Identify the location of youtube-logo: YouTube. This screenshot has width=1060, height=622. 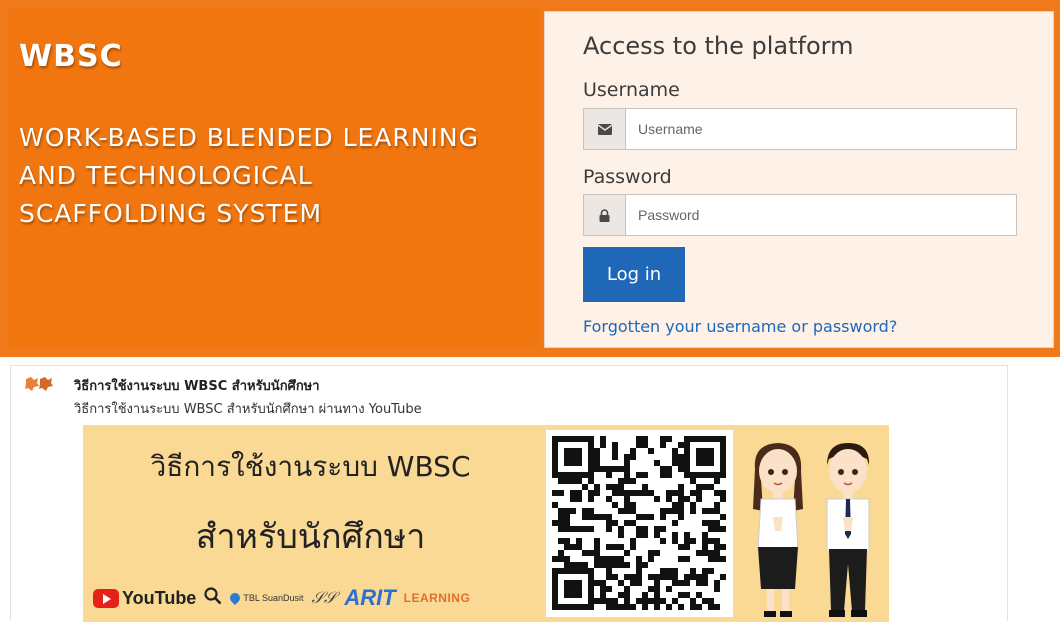
(144, 598).